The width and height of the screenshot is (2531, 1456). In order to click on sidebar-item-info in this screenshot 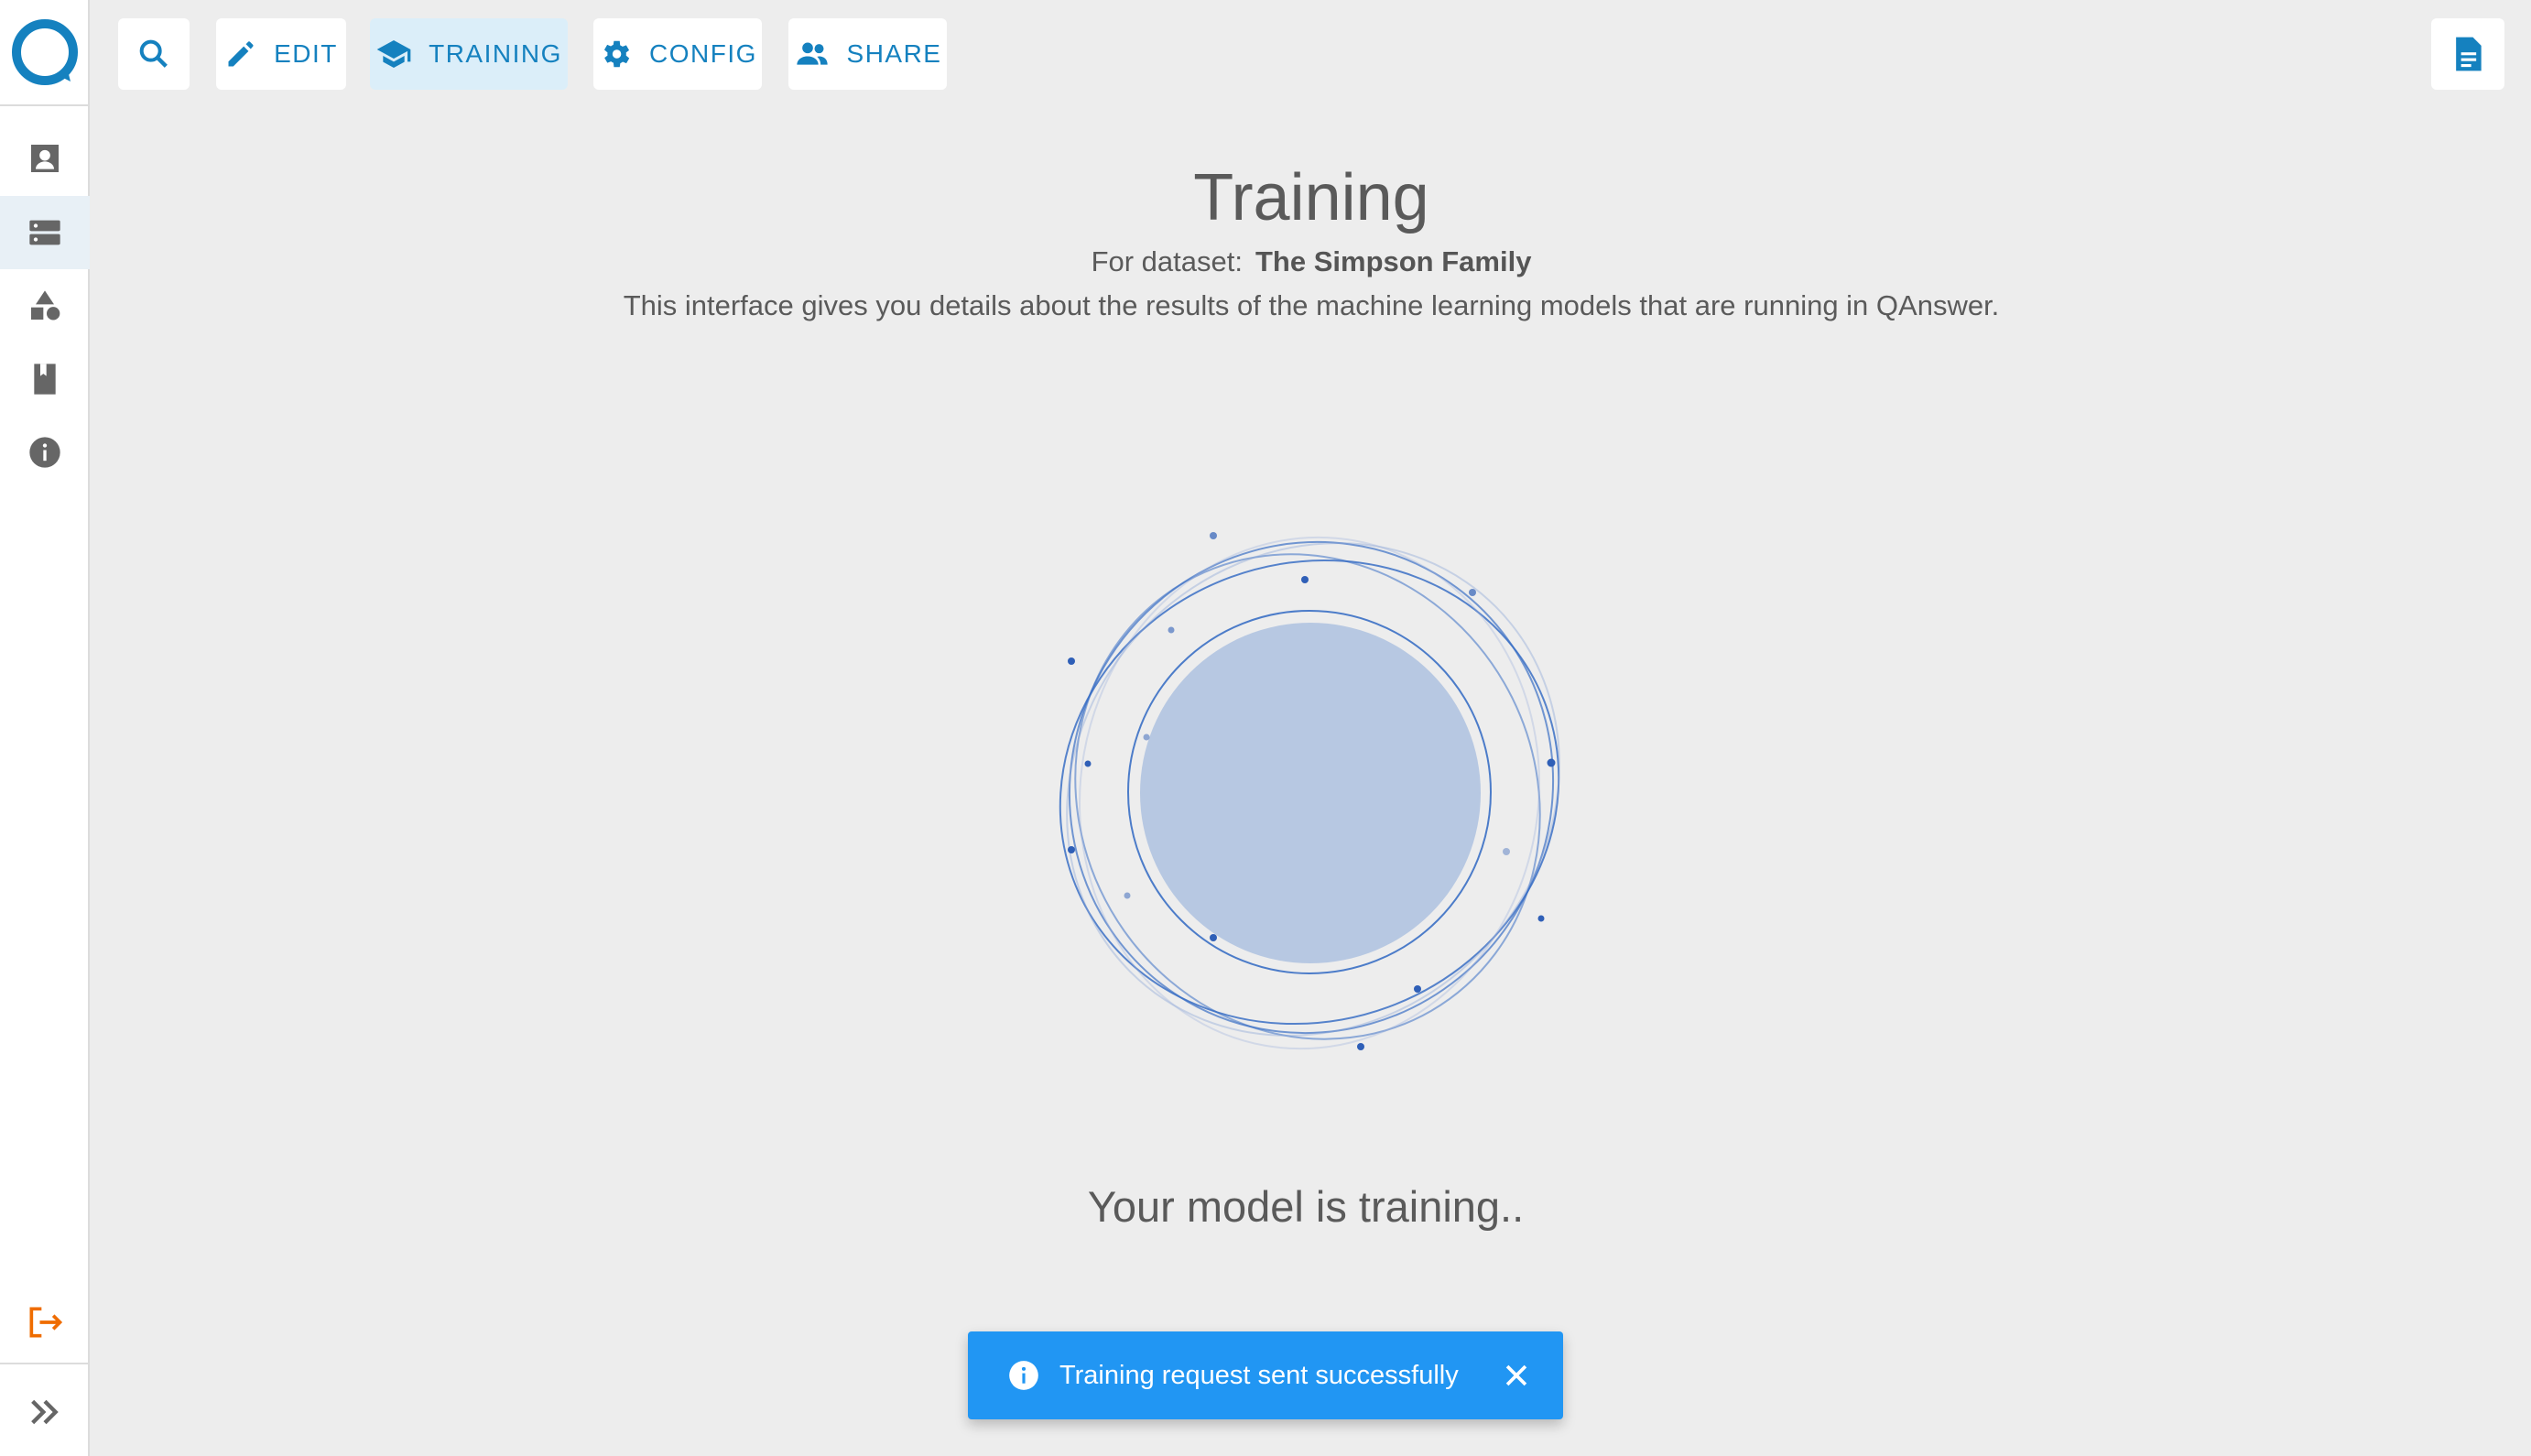, I will do `click(45, 452)`.